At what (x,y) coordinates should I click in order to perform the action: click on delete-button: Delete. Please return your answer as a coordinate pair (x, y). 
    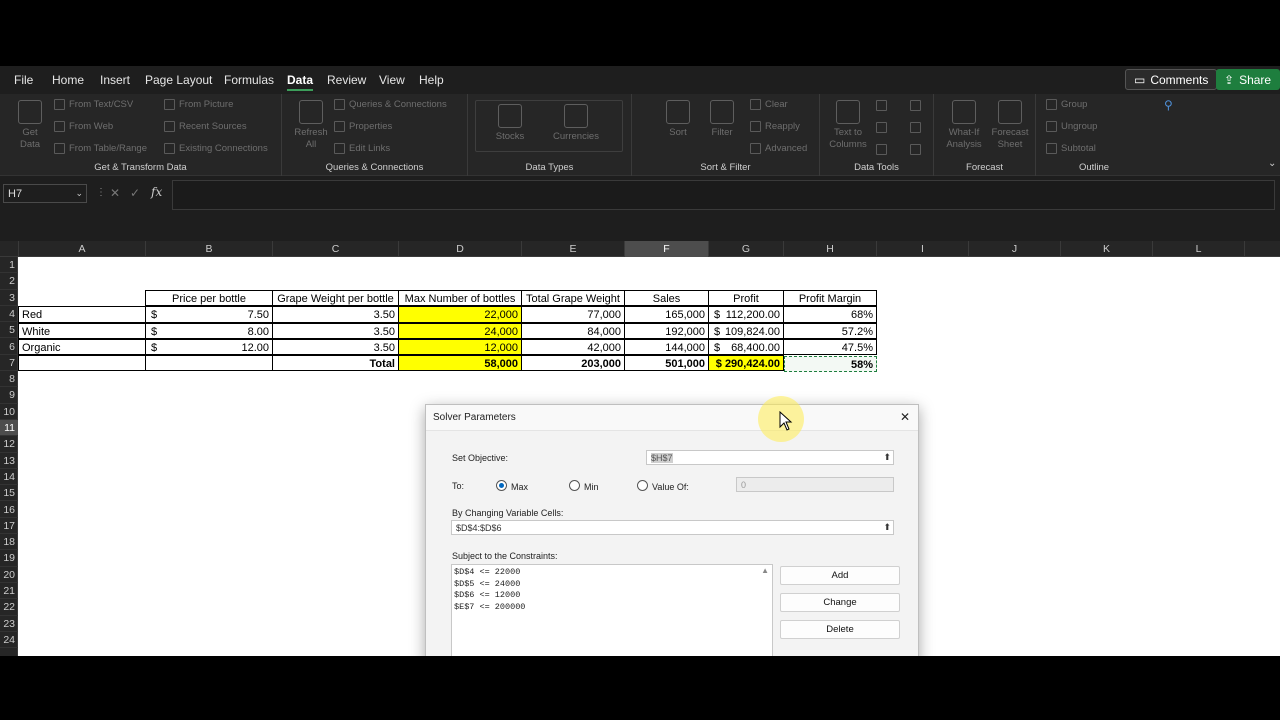
    Looking at the image, I should click on (840, 629).